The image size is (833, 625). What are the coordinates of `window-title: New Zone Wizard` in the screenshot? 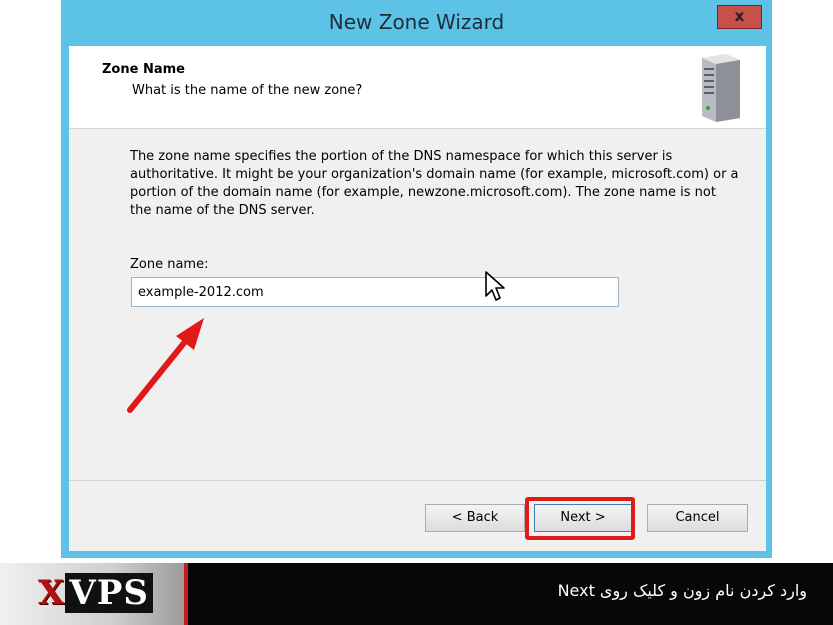 It's located at (416, 22).